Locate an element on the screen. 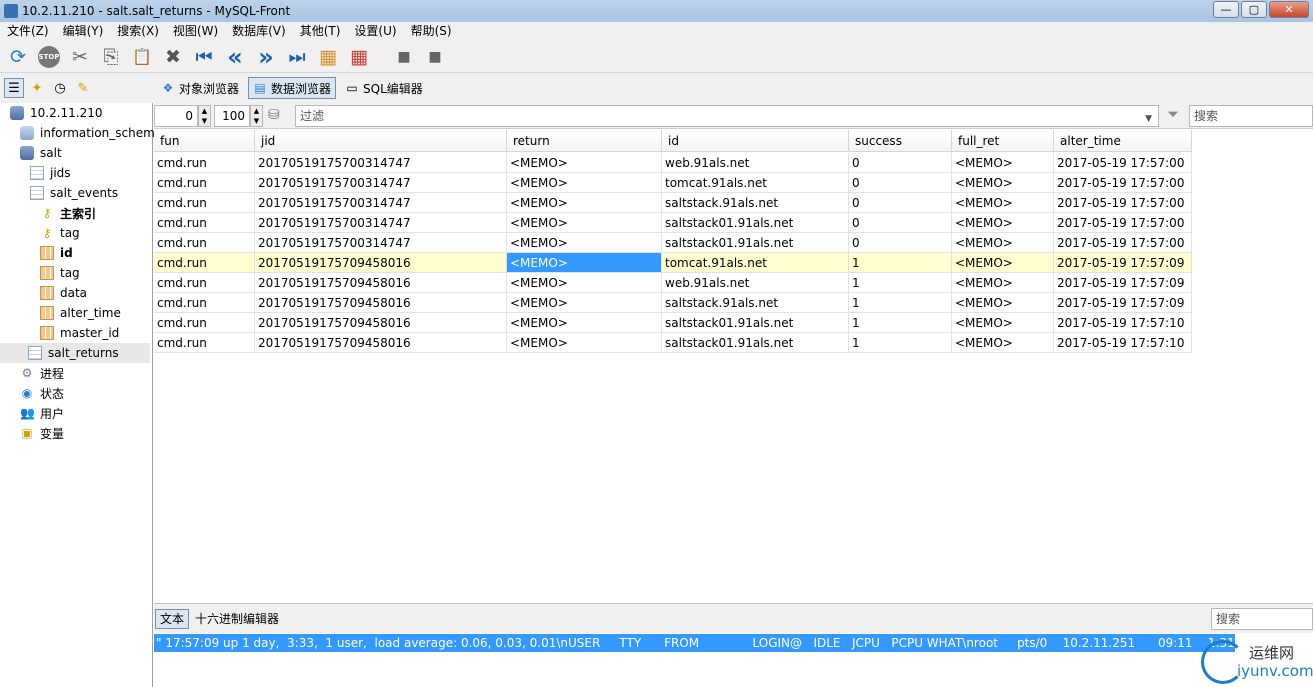 The image size is (1313, 687). cancel-icon: ■ is located at coordinates (435, 57).